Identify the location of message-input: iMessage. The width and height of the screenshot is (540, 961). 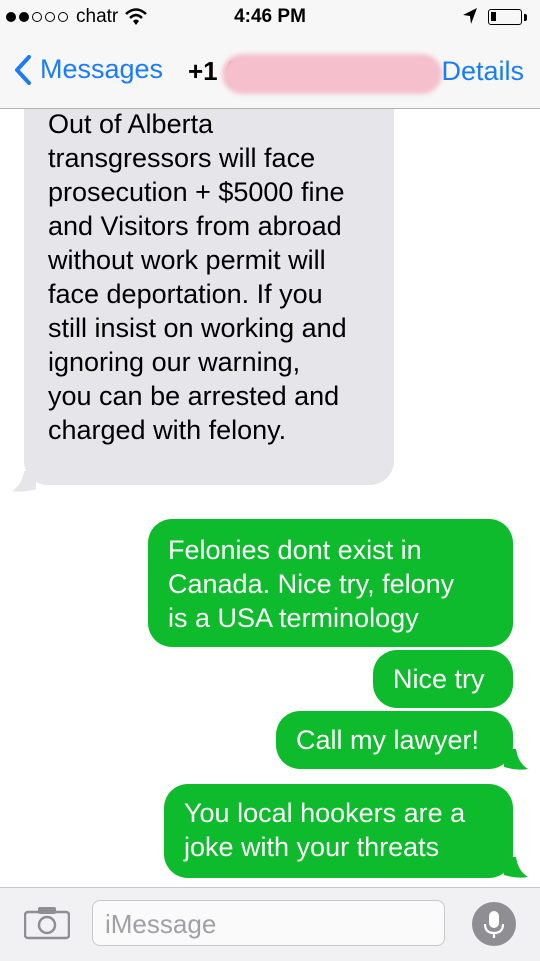
(268, 923).